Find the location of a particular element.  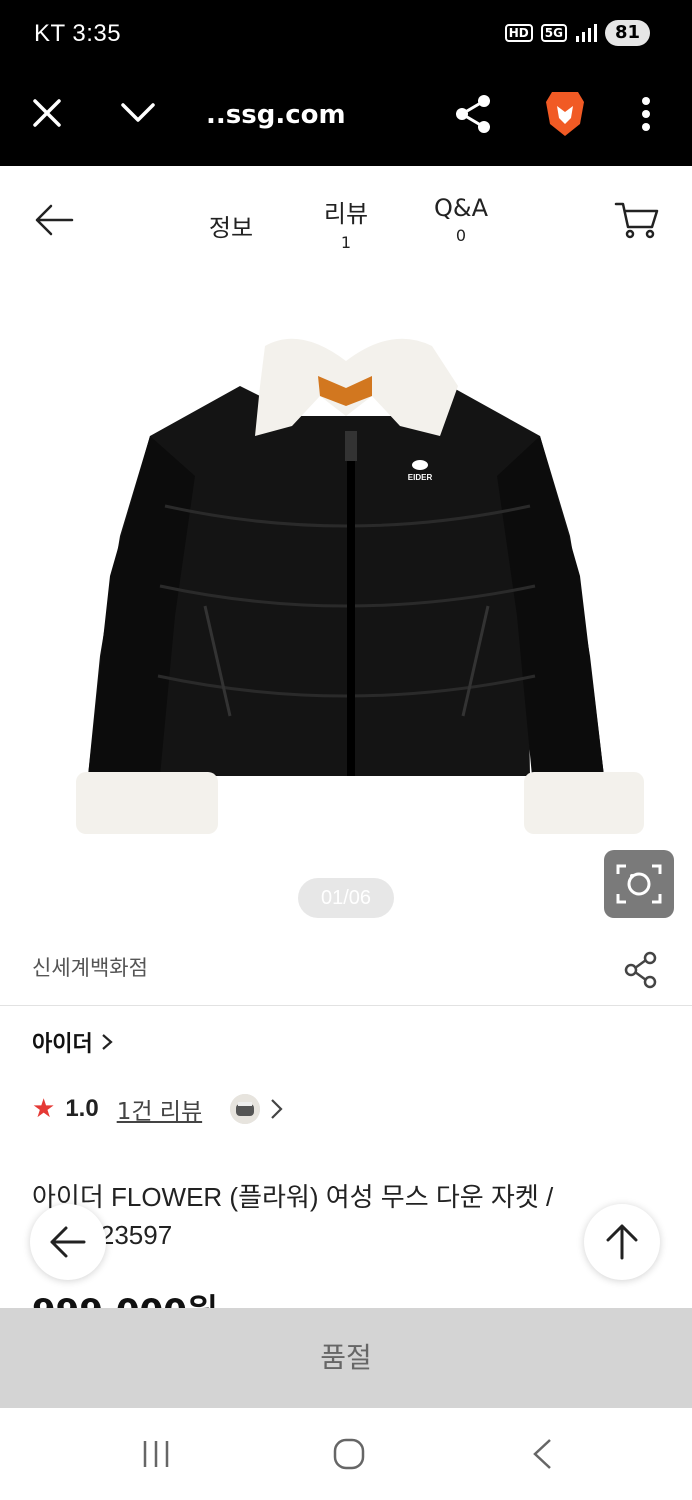

rating-row: ★ 1.0 1건 리뷰 is located at coordinates (158, 1109).